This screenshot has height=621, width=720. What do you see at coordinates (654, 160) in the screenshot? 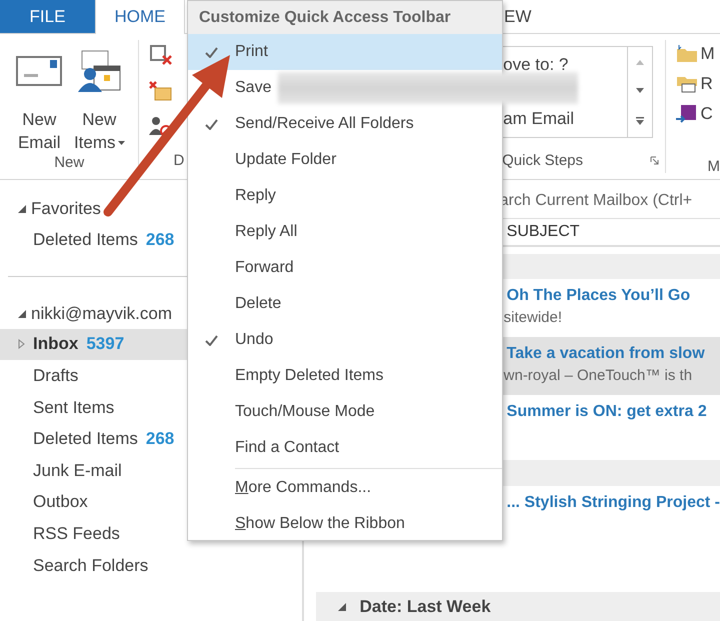
I see `dialog-launcher-icon` at bounding box center [654, 160].